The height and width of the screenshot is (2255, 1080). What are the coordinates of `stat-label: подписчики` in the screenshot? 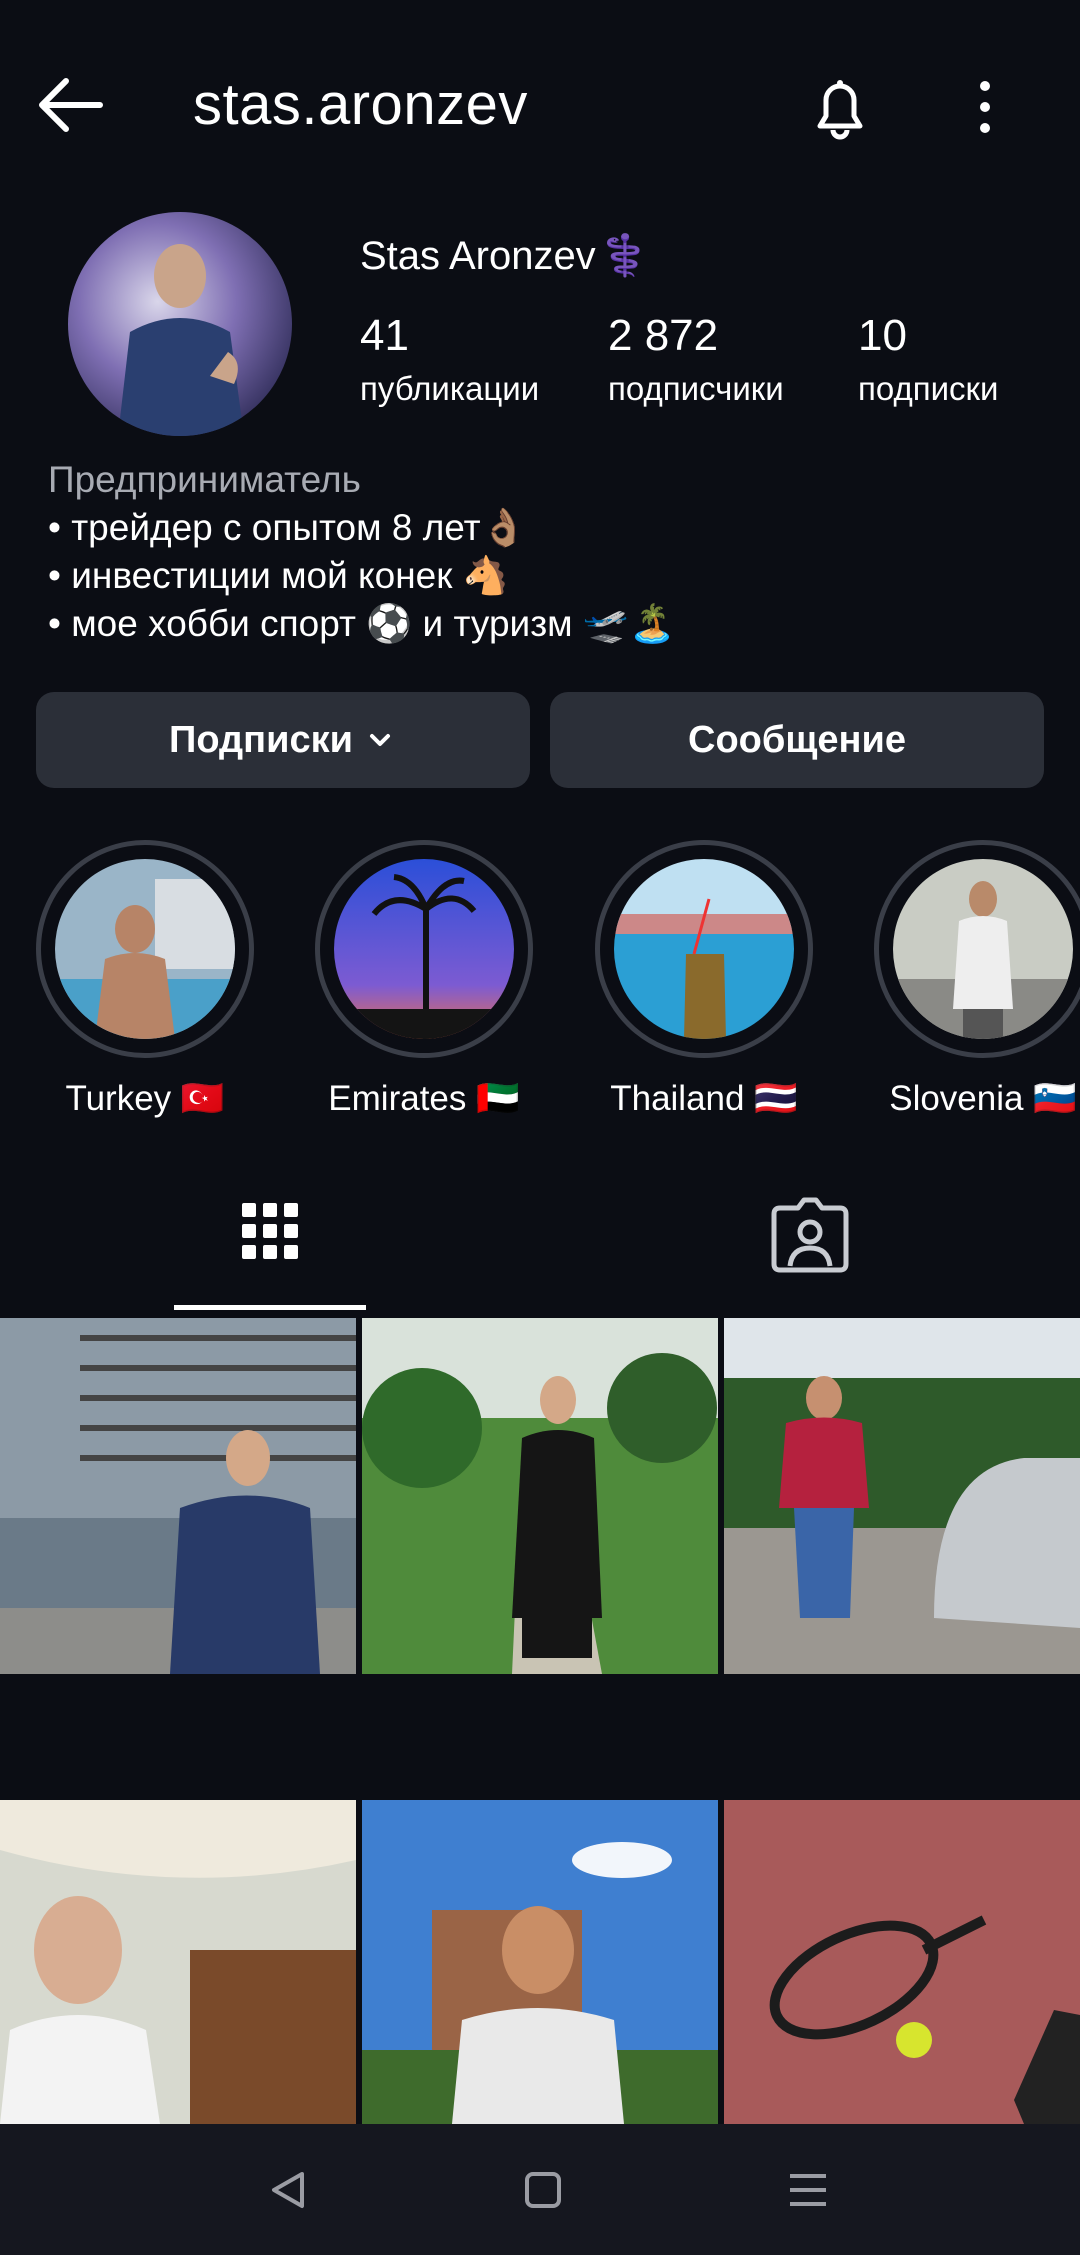 It's located at (696, 388).